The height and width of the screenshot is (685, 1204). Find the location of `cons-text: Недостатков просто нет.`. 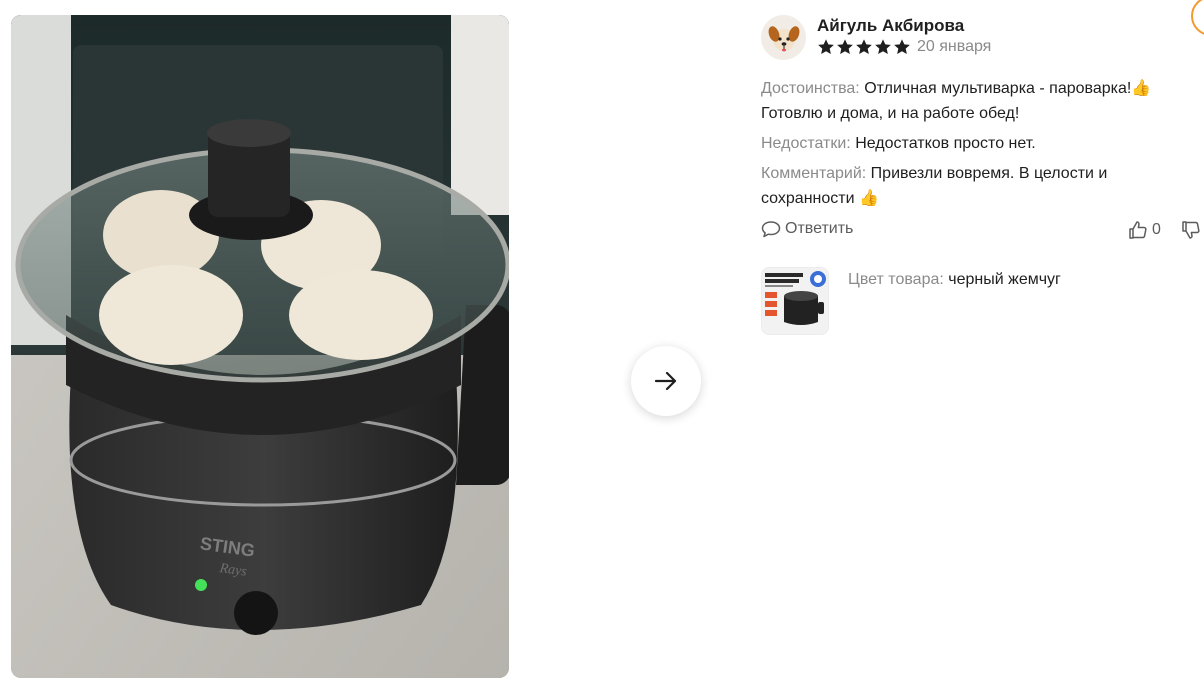

cons-text: Недостатков просто нет. is located at coordinates (945, 143).